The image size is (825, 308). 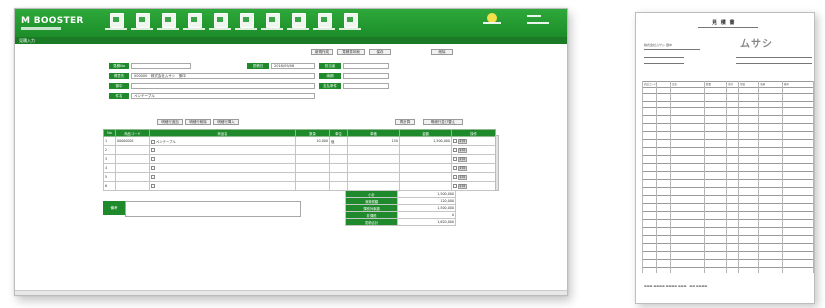 What do you see at coordinates (731, 84) in the screenshot?
I see `document-column-header: 単位` at bounding box center [731, 84].